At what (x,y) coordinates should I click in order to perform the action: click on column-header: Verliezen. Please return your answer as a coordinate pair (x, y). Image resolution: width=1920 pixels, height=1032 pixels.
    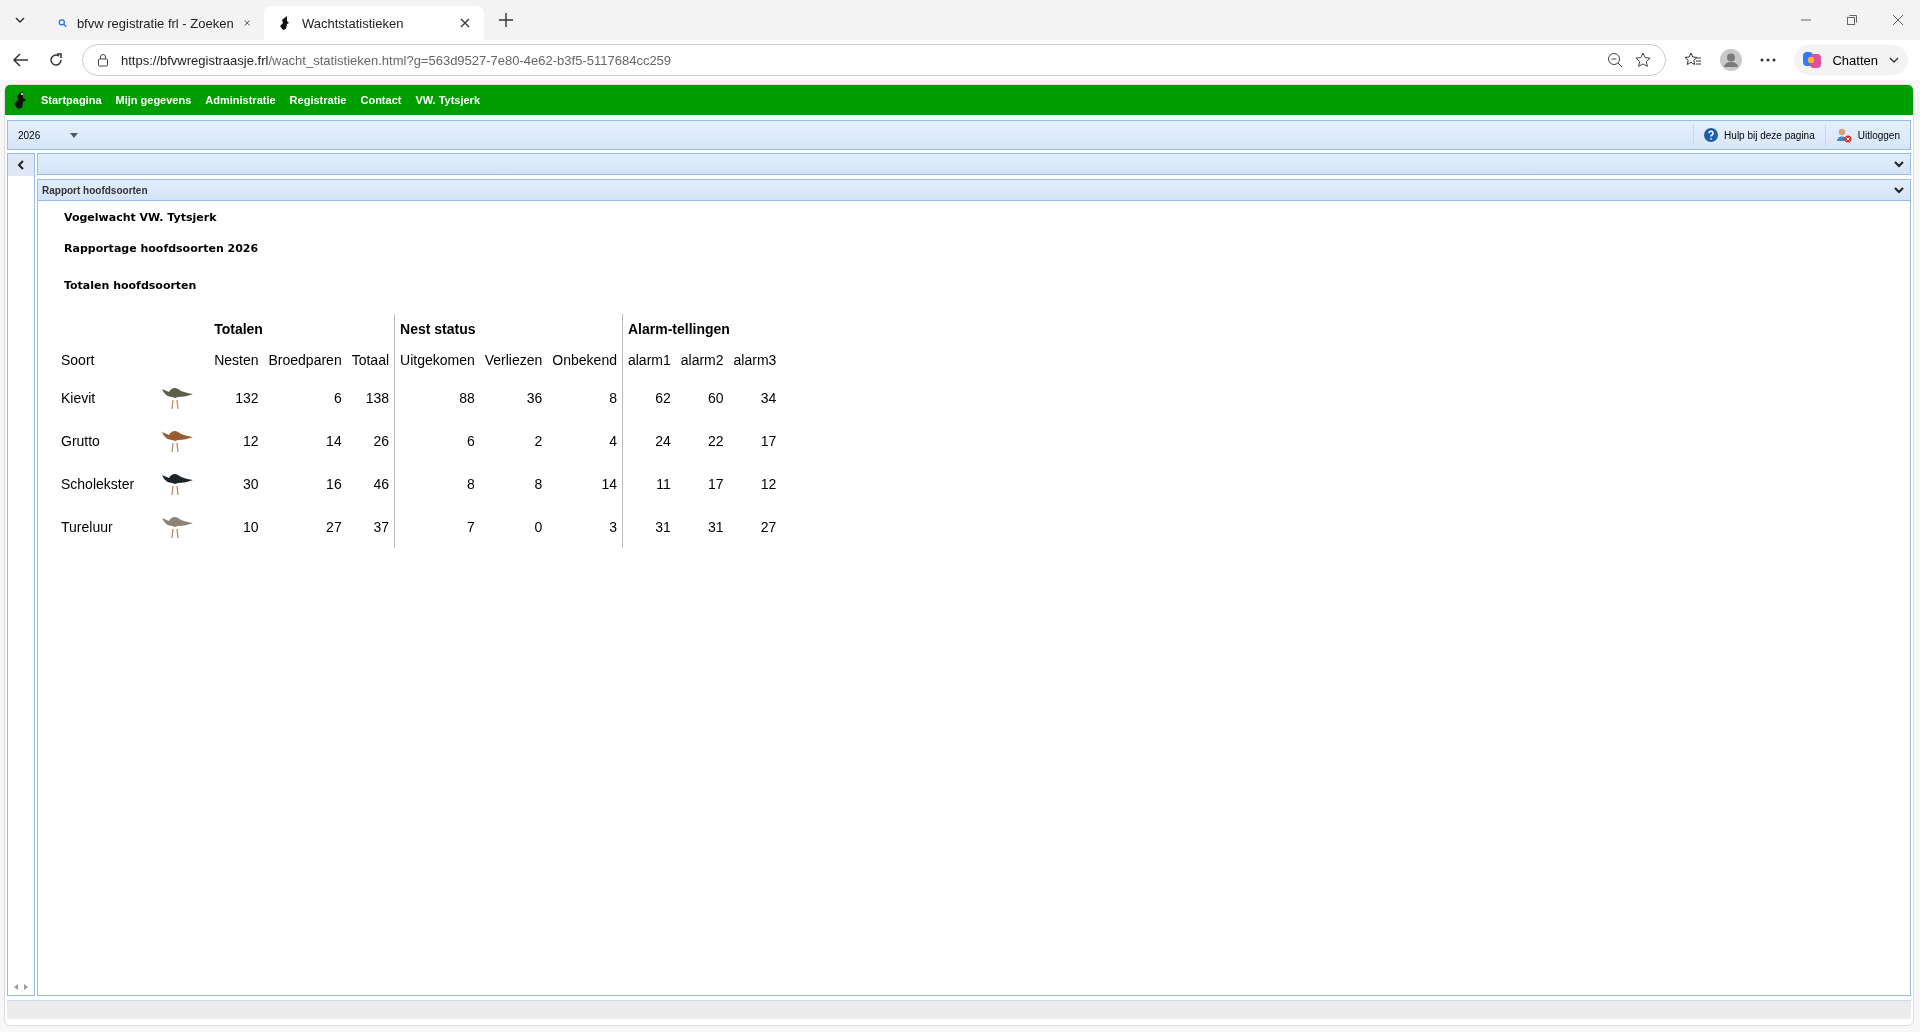
    Looking at the image, I should click on (513, 360).